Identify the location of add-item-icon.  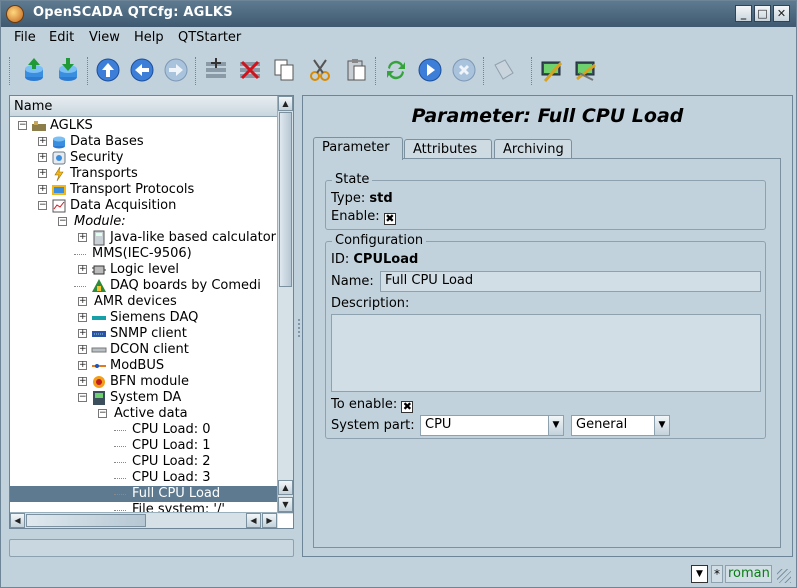
(216, 70).